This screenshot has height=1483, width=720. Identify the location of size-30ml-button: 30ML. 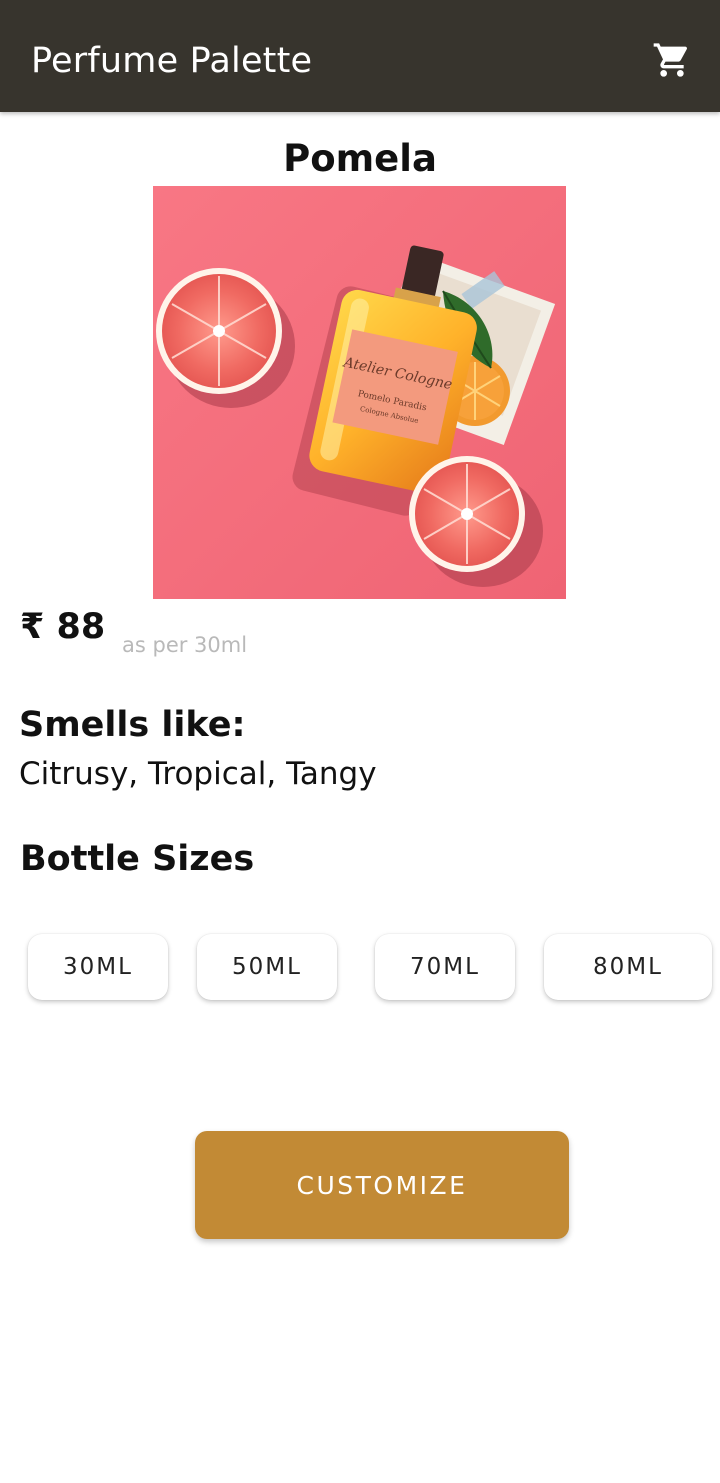
(98, 967).